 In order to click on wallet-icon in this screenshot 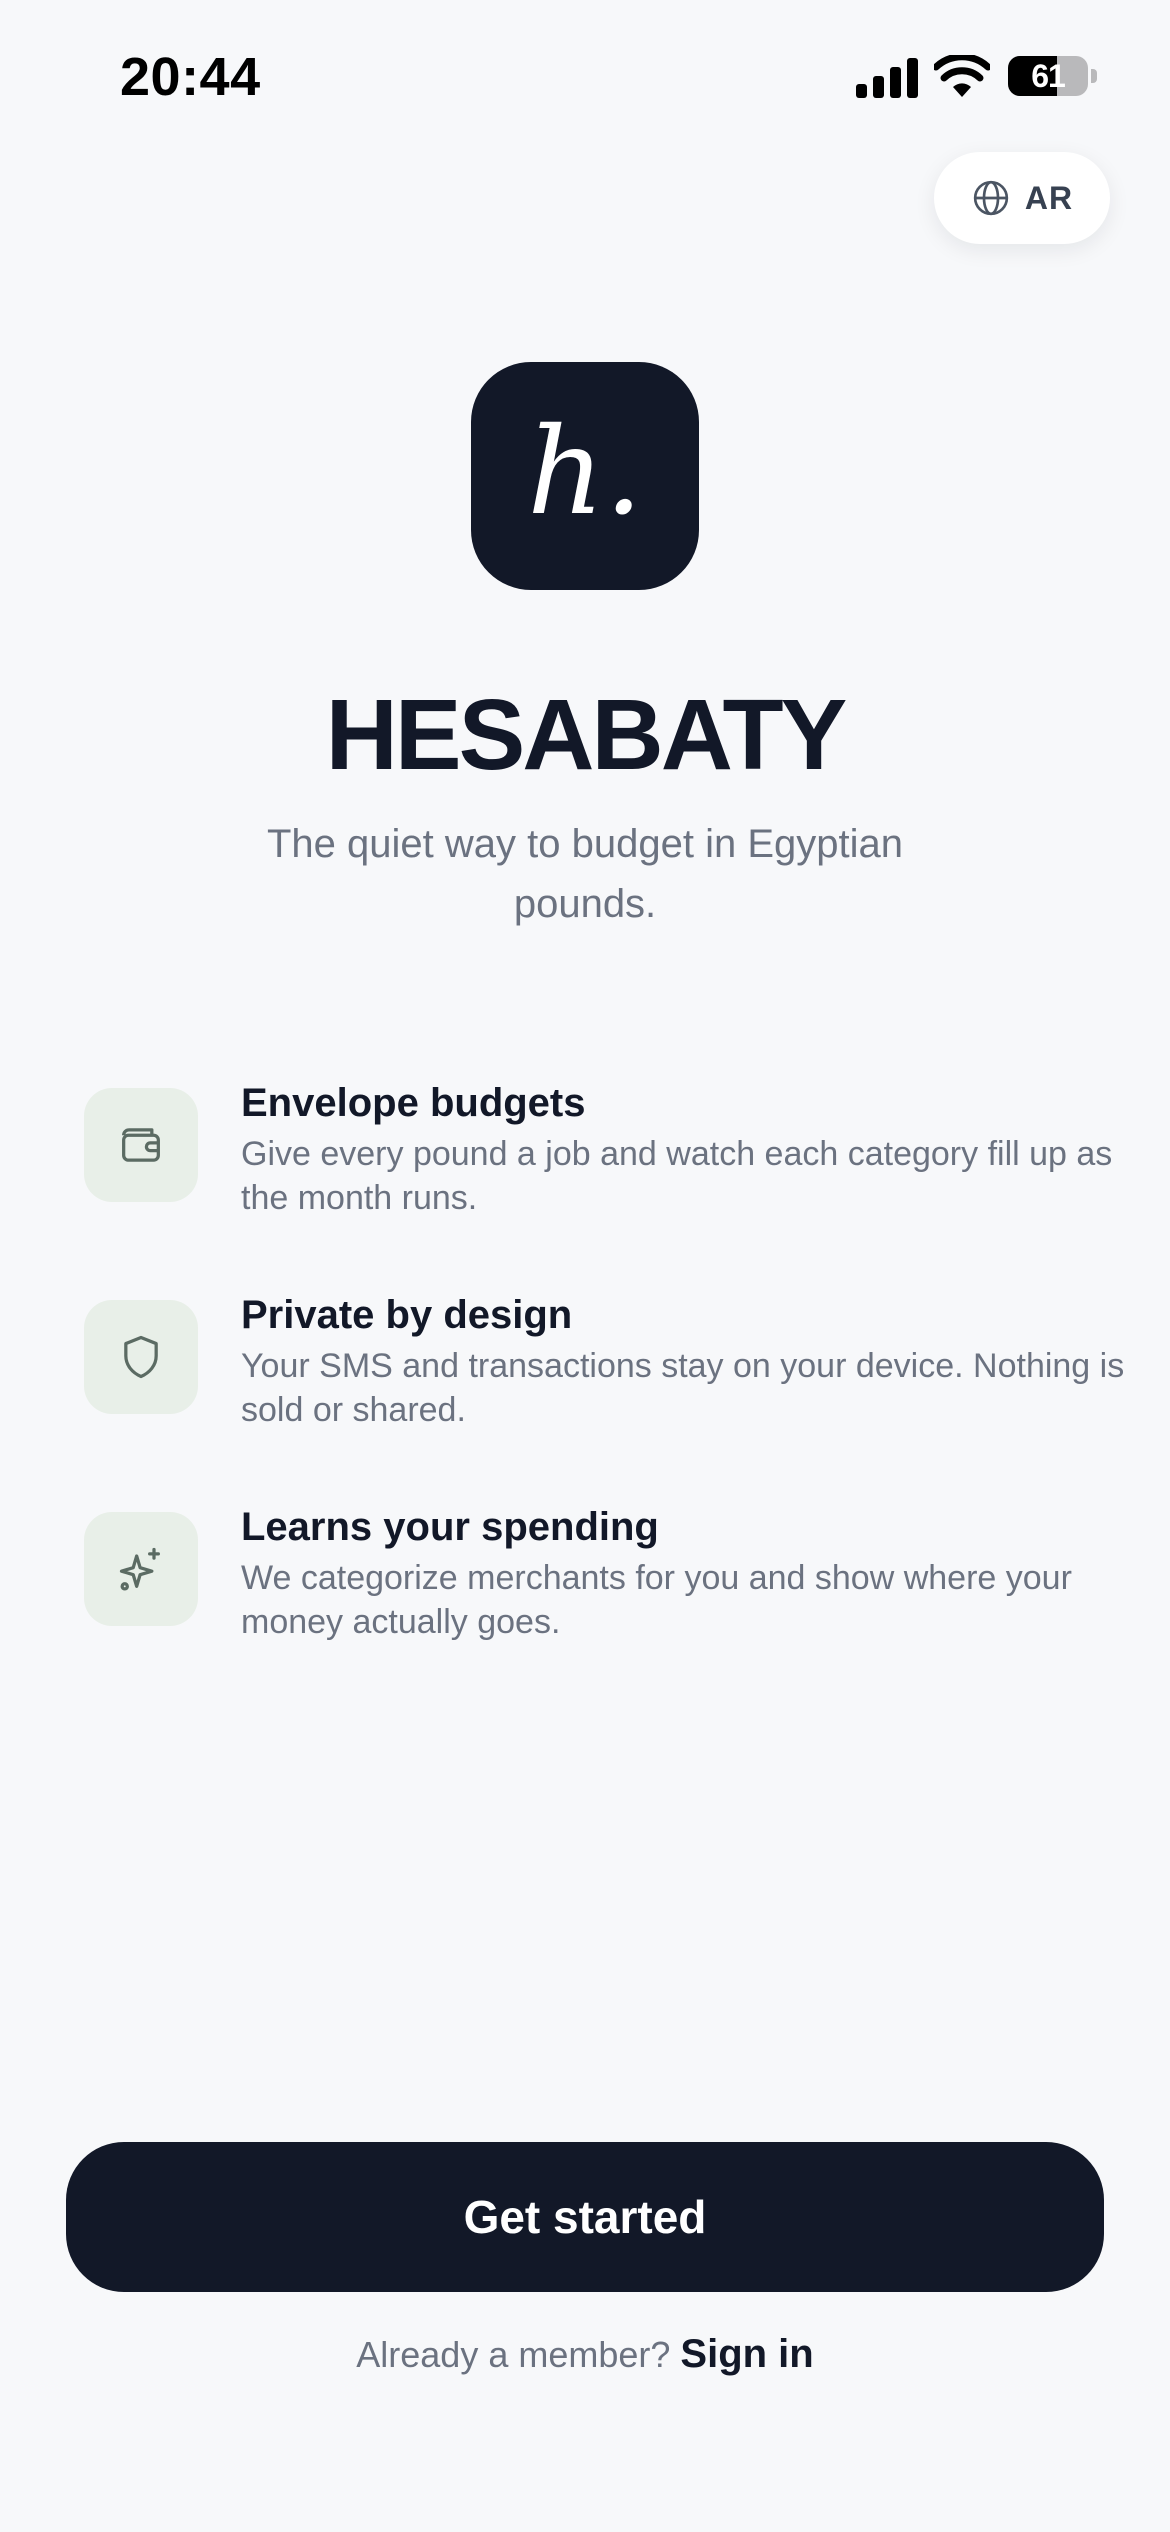, I will do `click(141, 1145)`.